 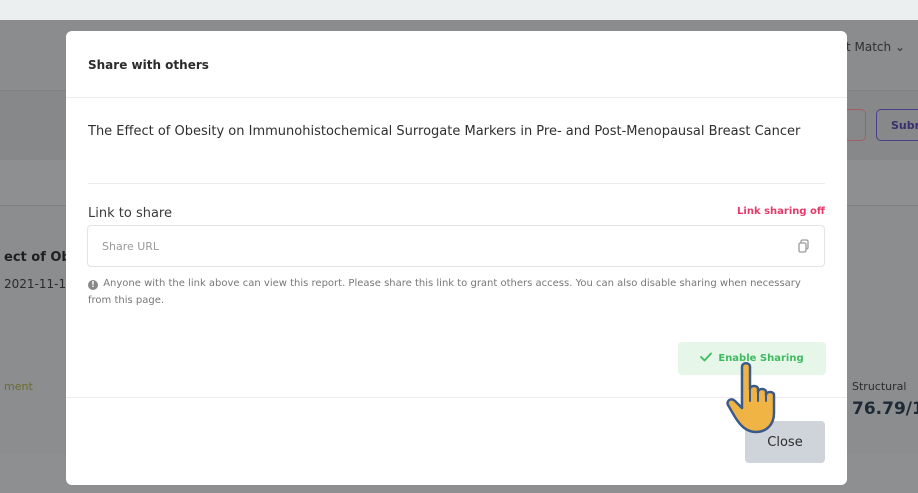 I want to click on submit-button: Subr, so click(x=897, y=125).